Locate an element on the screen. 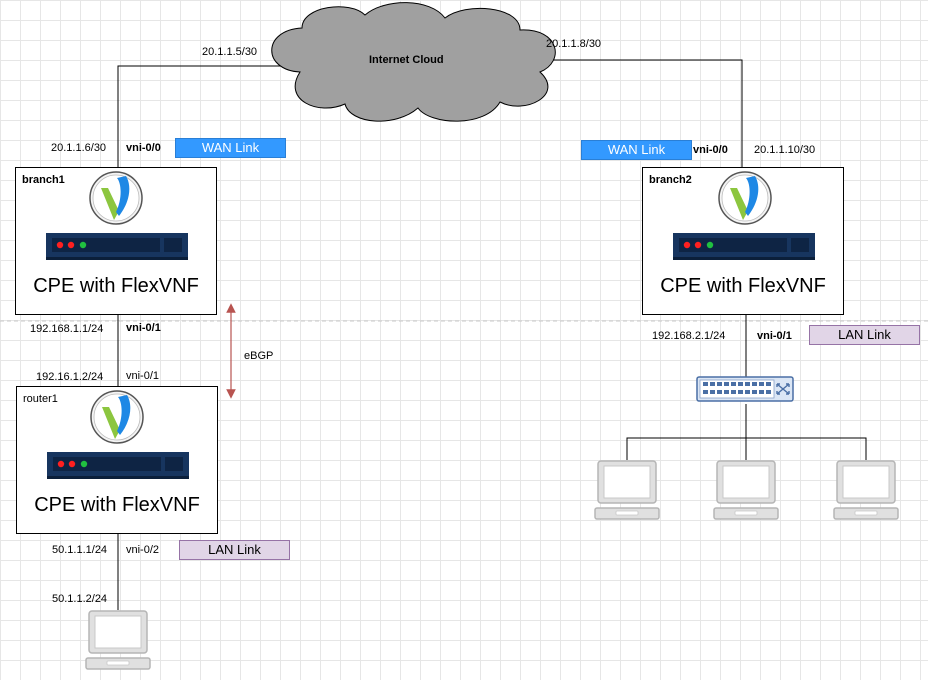 This screenshot has height=680, width=928. cpe-box-router1: router1 CPE with FlexVNF is located at coordinates (117, 460).